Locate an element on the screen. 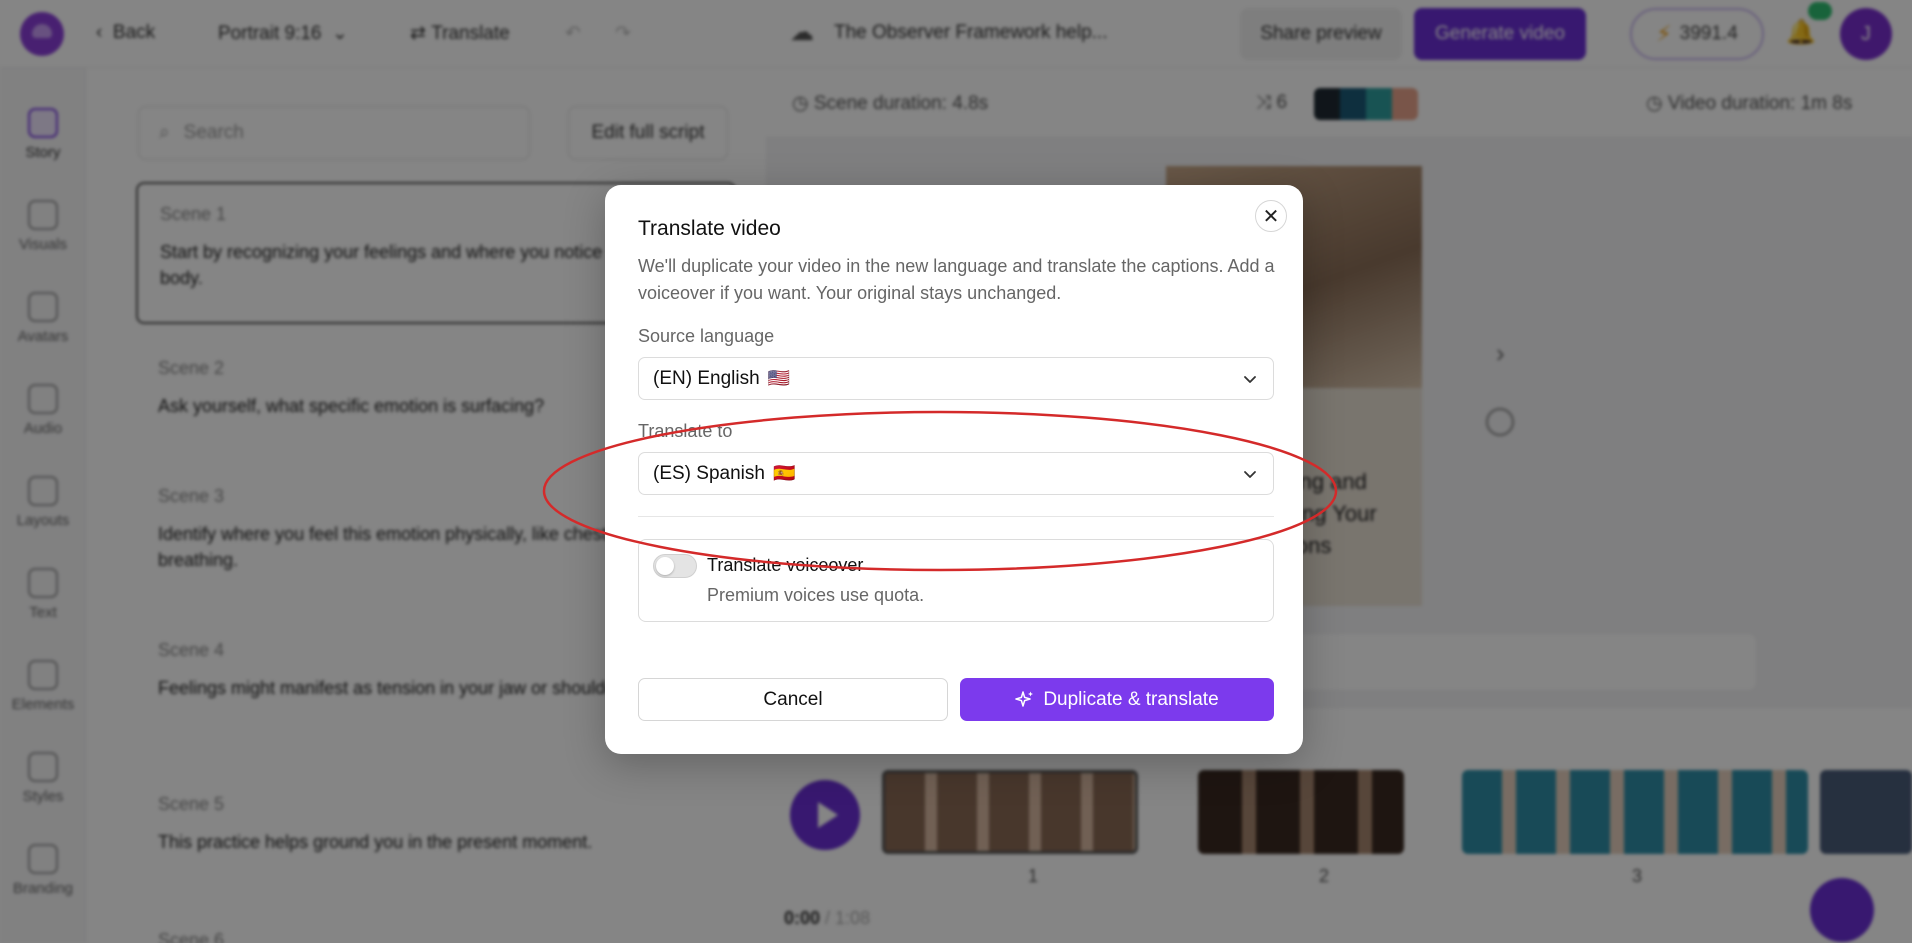 This screenshot has height=943, width=1912. translate-to-label: Translate to is located at coordinates (685, 431).